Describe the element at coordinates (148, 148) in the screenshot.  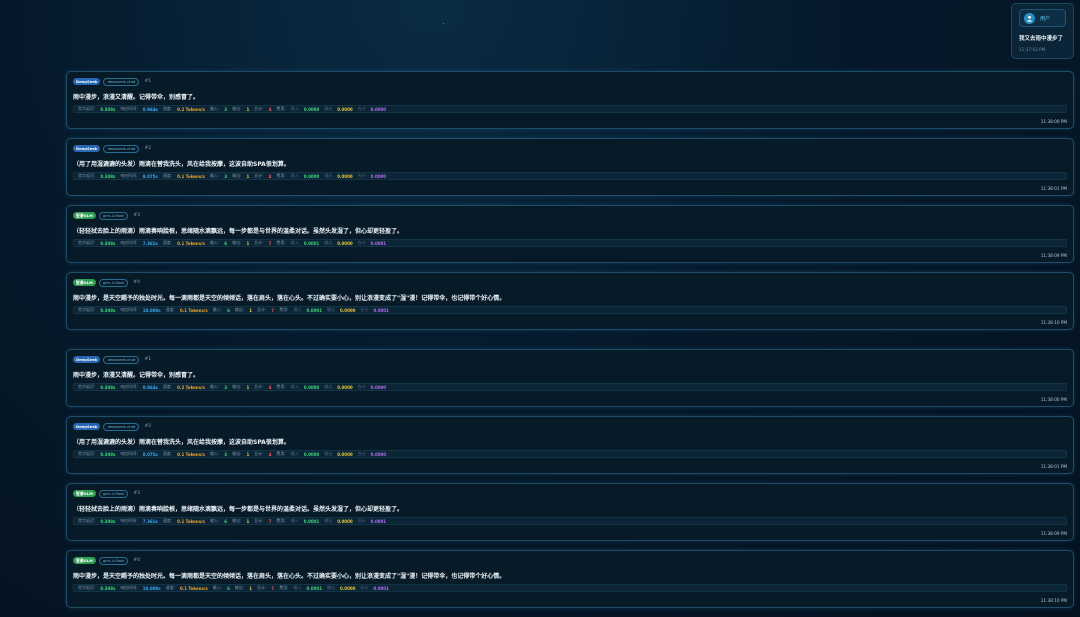
I see `message-index: #2` at that location.